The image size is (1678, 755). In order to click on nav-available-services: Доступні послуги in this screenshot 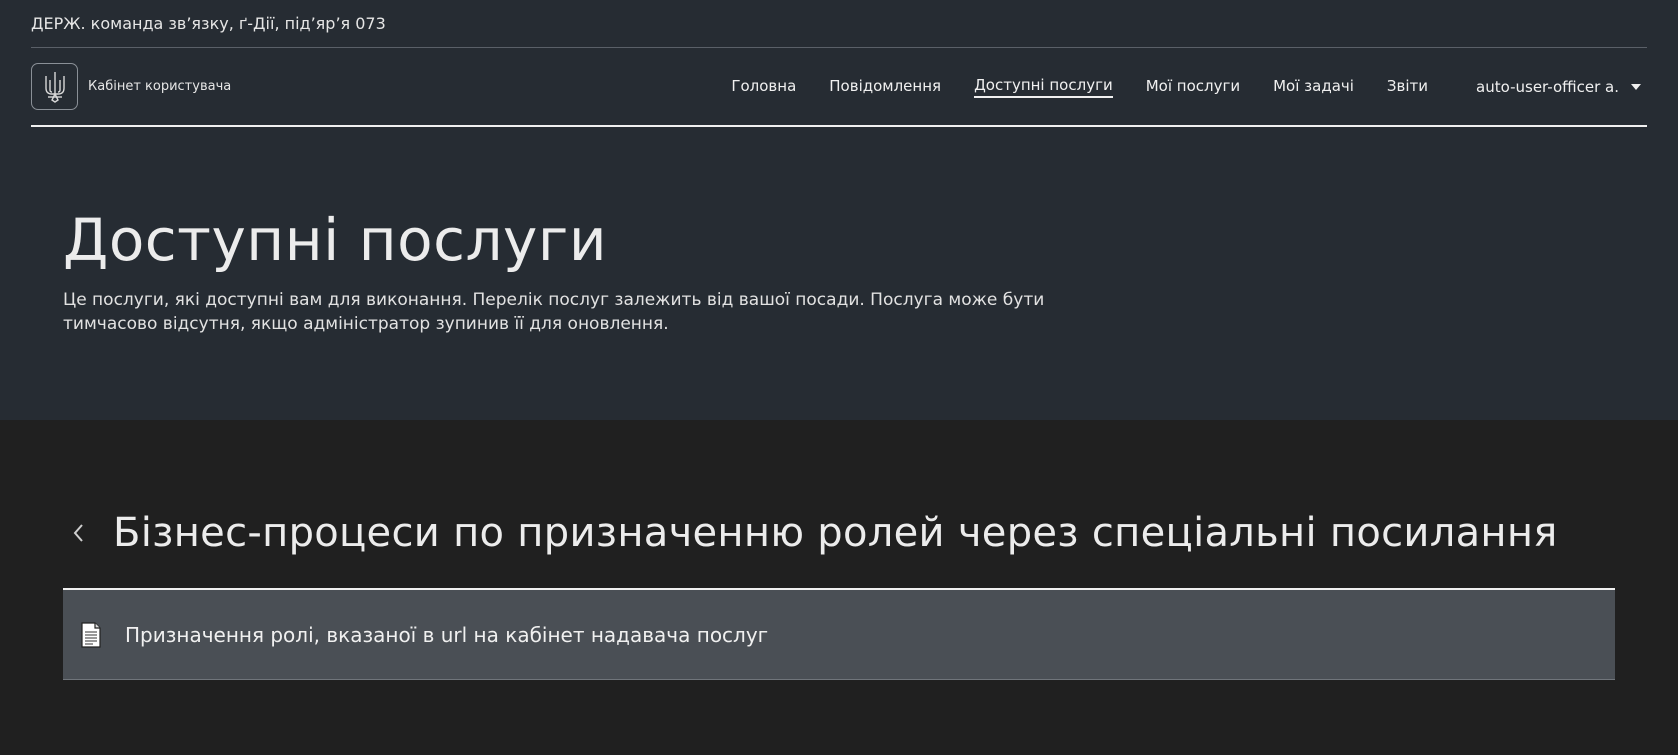, I will do `click(1043, 87)`.